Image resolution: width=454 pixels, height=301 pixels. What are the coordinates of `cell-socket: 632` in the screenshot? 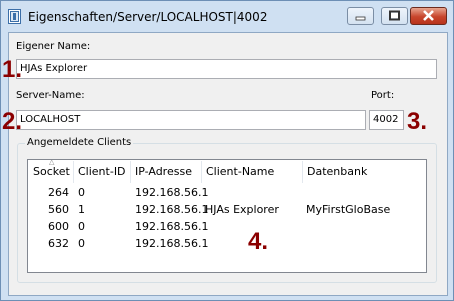 It's located at (58, 243).